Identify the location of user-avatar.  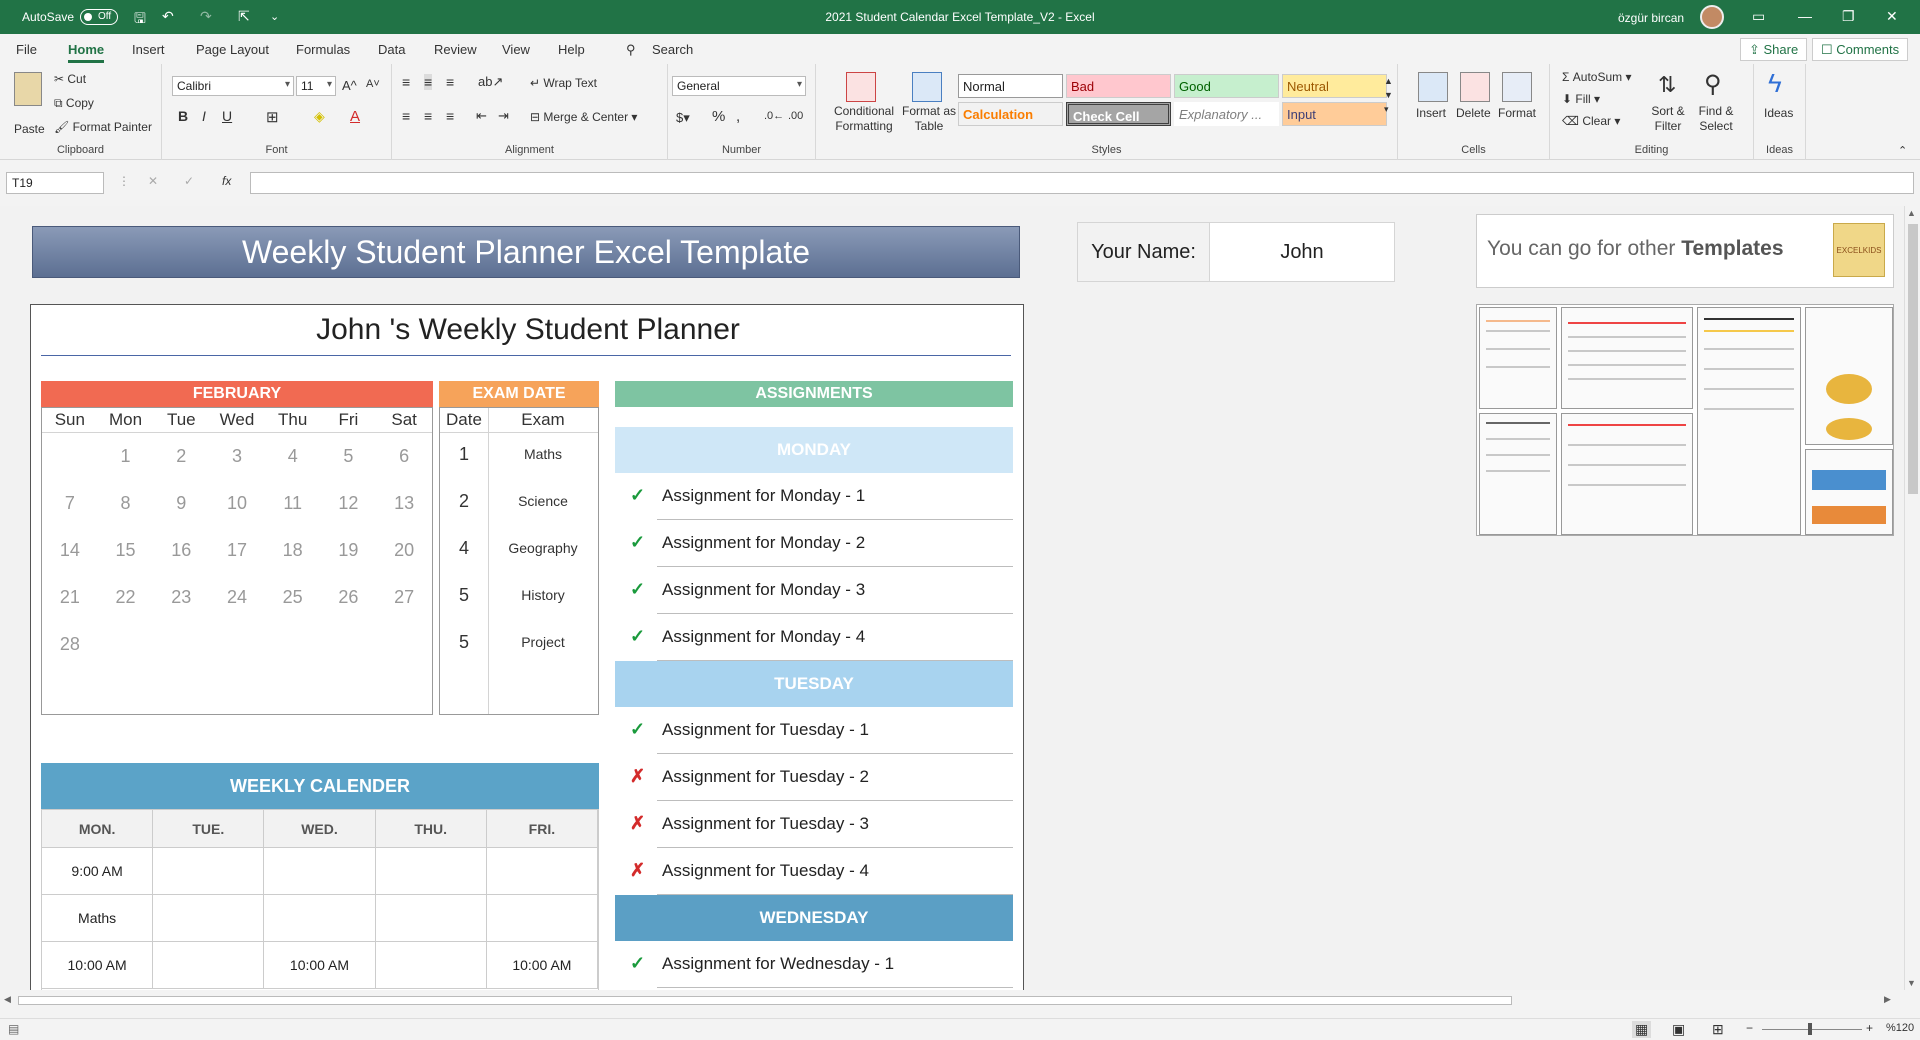
(1712, 17).